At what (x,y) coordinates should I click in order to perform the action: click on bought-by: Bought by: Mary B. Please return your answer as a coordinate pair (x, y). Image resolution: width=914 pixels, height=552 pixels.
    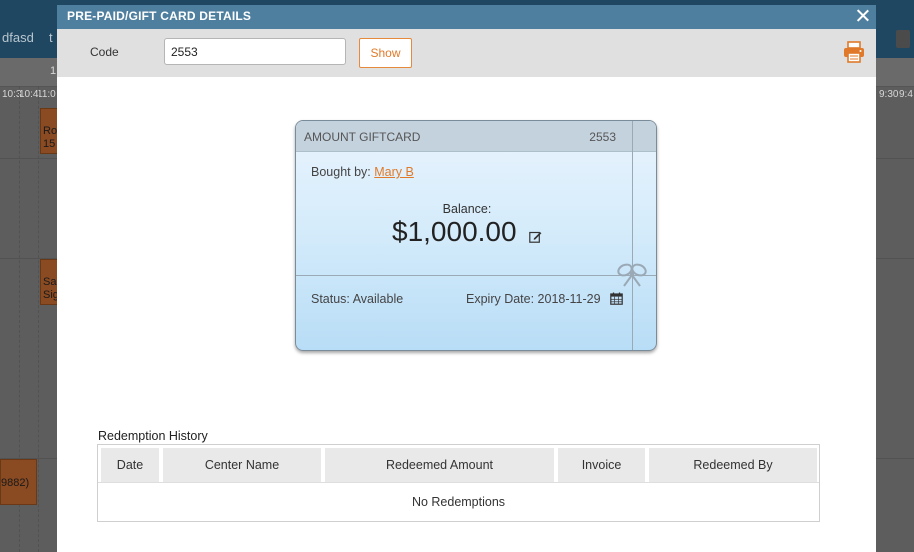
    Looking at the image, I should click on (362, 172).